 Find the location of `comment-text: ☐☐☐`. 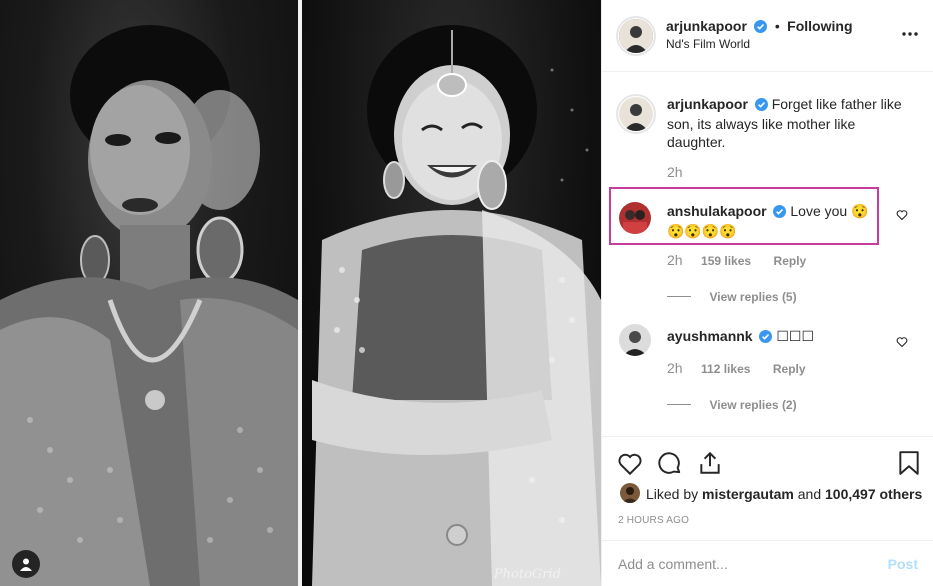

comment-text: ☐☐☐ is located at coordinates (795, 336).